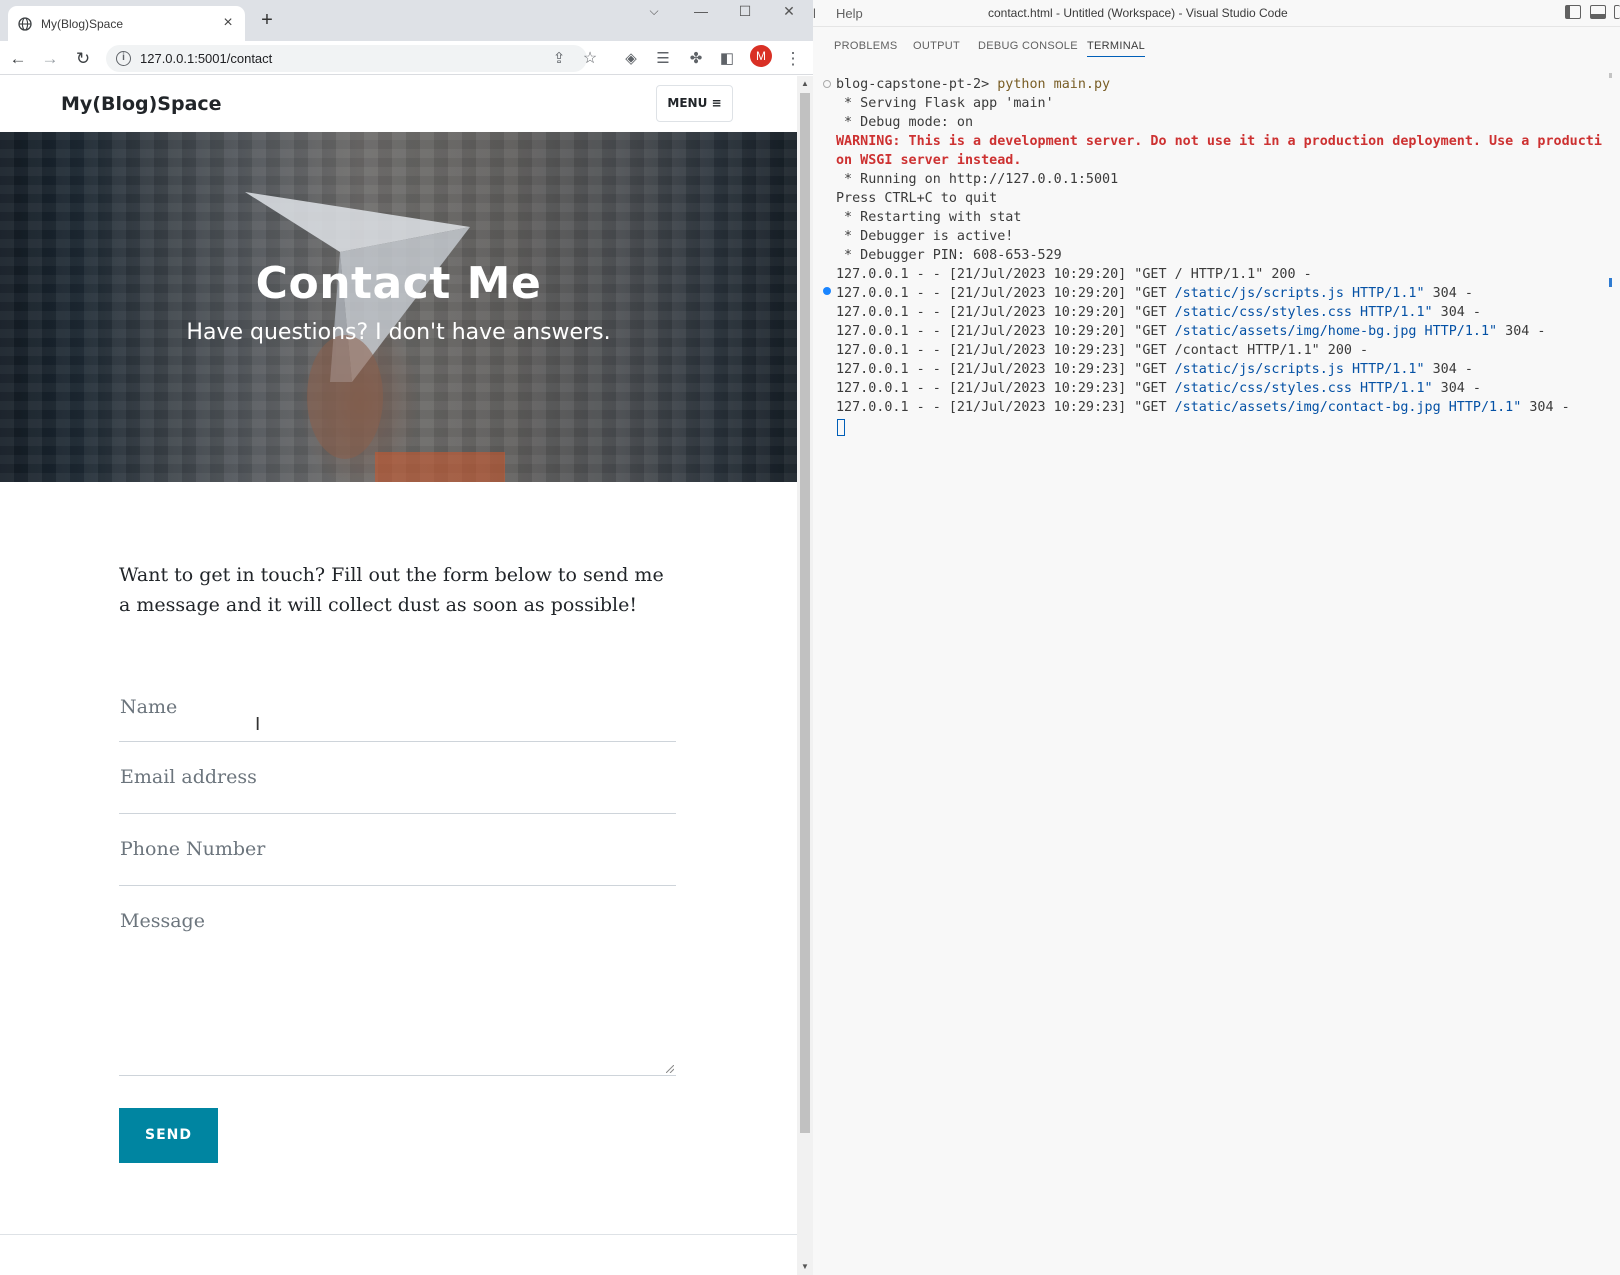 The image size is (1620, 1275). I want to click on name-placeholder: Name, so click(149, 707).